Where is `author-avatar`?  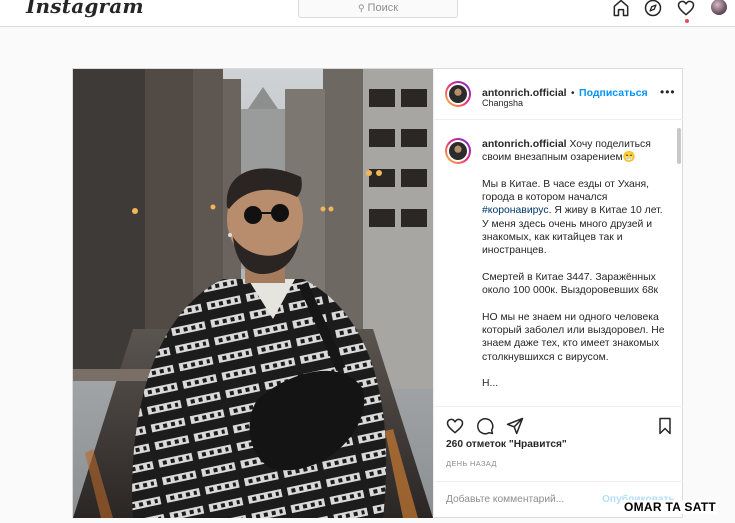 author-avatar is located at coordinates (458, 94).